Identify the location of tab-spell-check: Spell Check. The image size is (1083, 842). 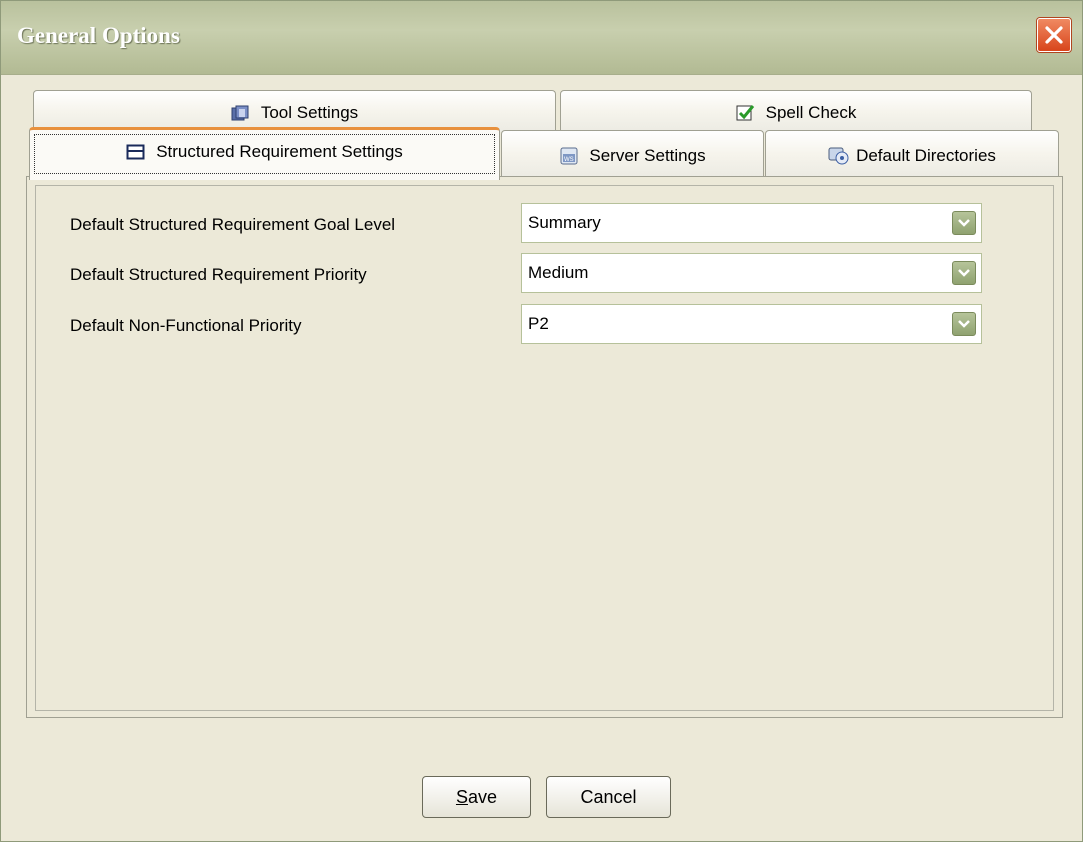
(796, 111).